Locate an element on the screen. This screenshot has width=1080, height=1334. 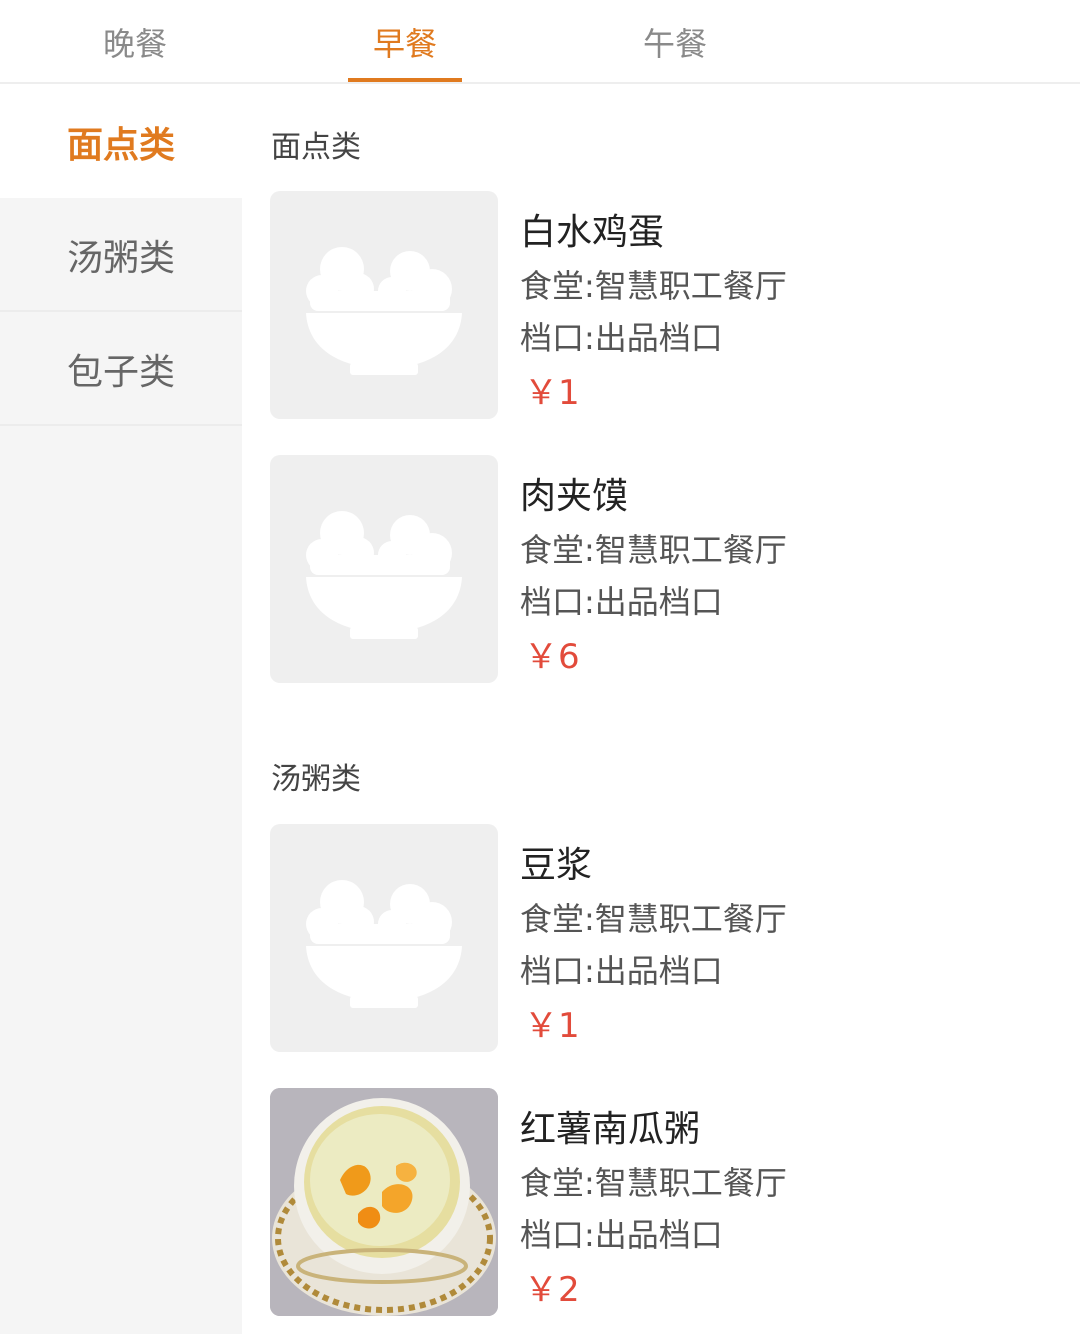
tab-dinner: 晚餐 is located at coordinates (135, 42).